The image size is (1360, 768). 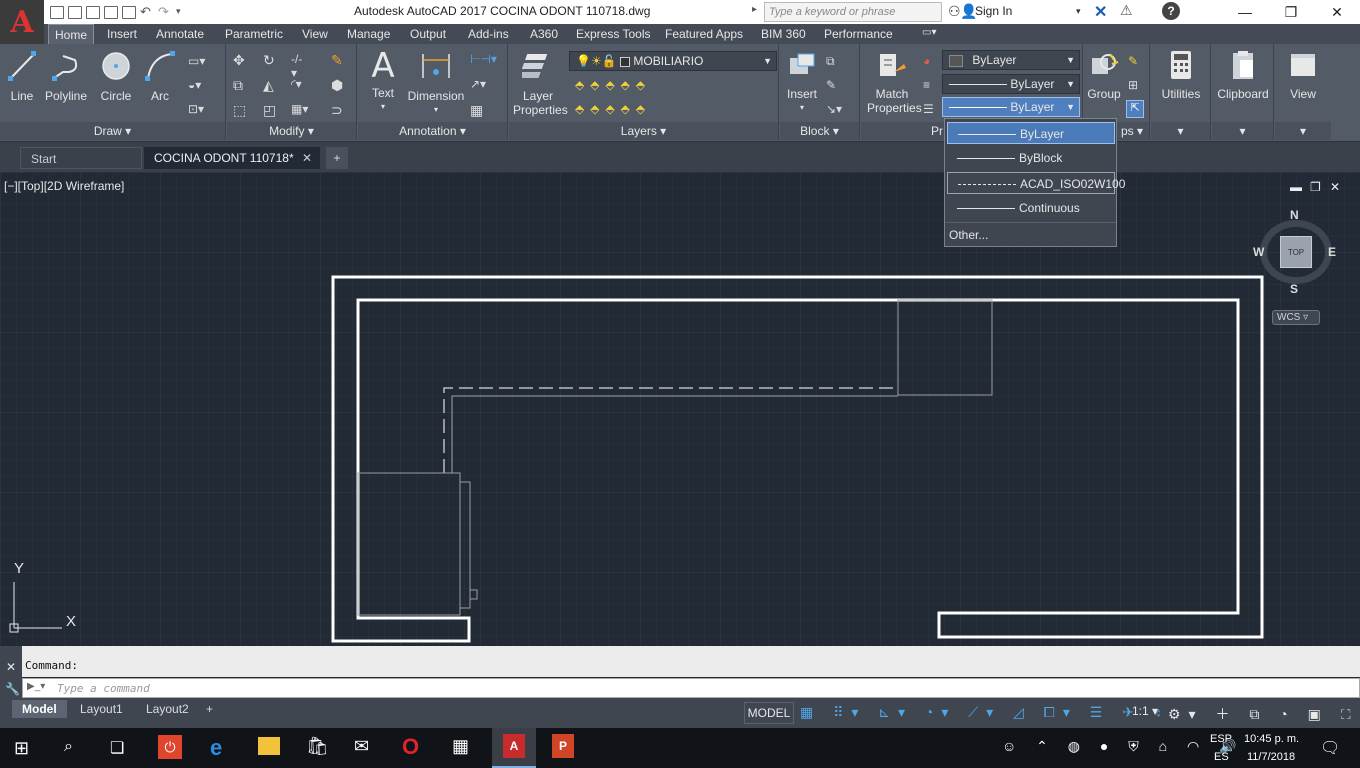 What do you see at coordinates (802, 83) in the screenshot?
I see `insert-button: Insert ▾` at bounding box center [802, 83].